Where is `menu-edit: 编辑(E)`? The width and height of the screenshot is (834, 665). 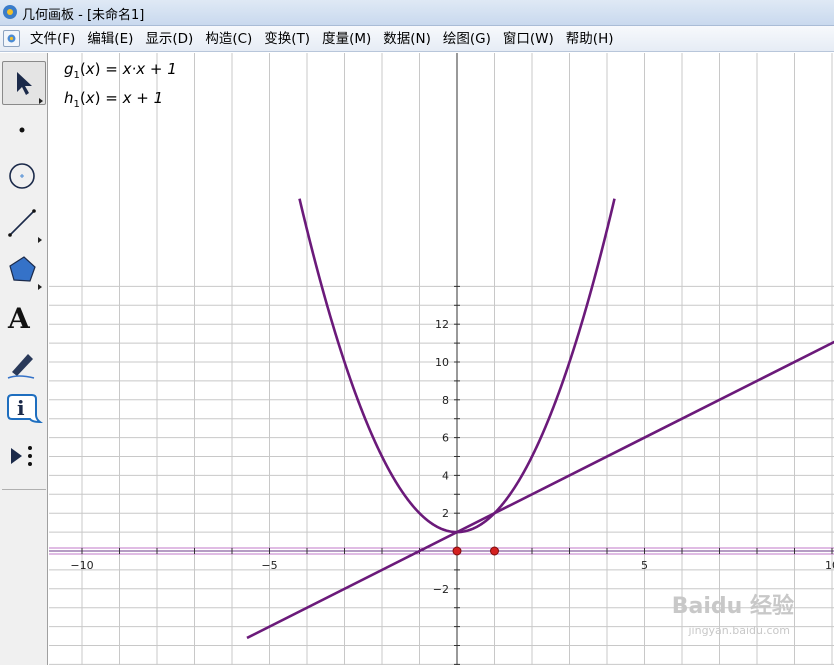
menu-edit: 编辑(E) is located at coordinates (110, 39).